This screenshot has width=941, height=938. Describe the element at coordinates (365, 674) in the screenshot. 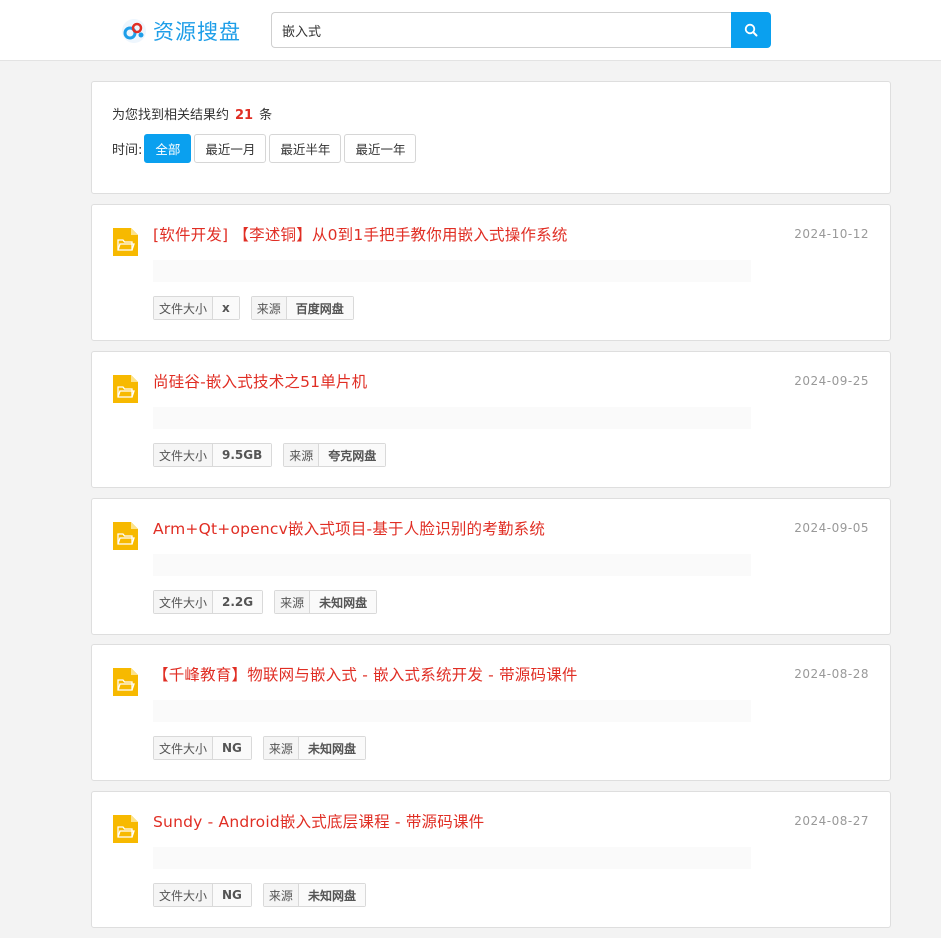

I see `result-title-link: 【千峰教育】物联网与嵌入式 - 嵌入式系统开发 - 带源码课件` at that location.